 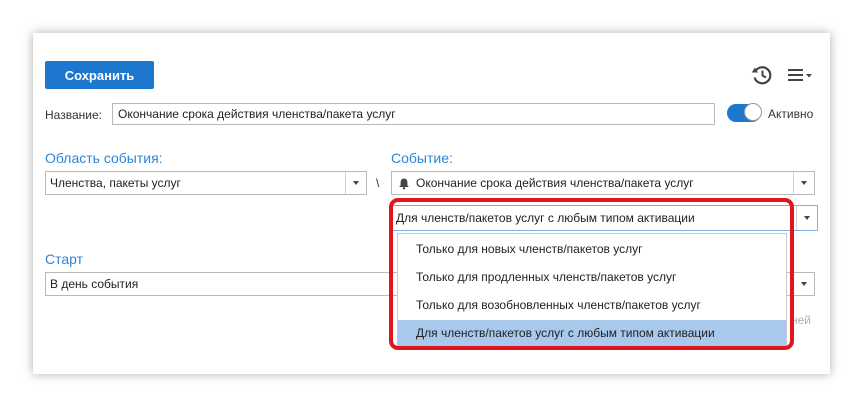 I want to click on start-title: Старт, so click(x=64, y=259).